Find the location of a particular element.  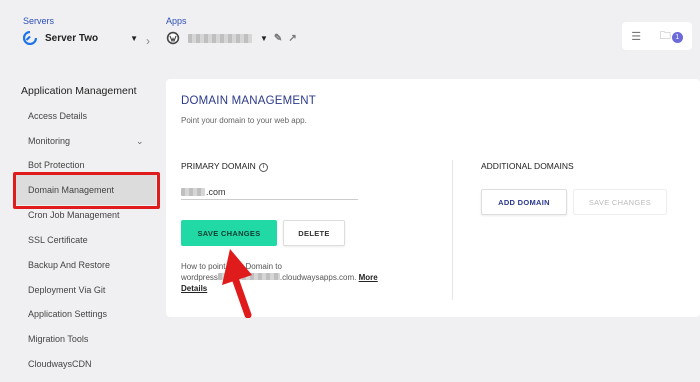

primary-domain-label: PRIMARY DOMAIN i is located at coordinates (224, 166).